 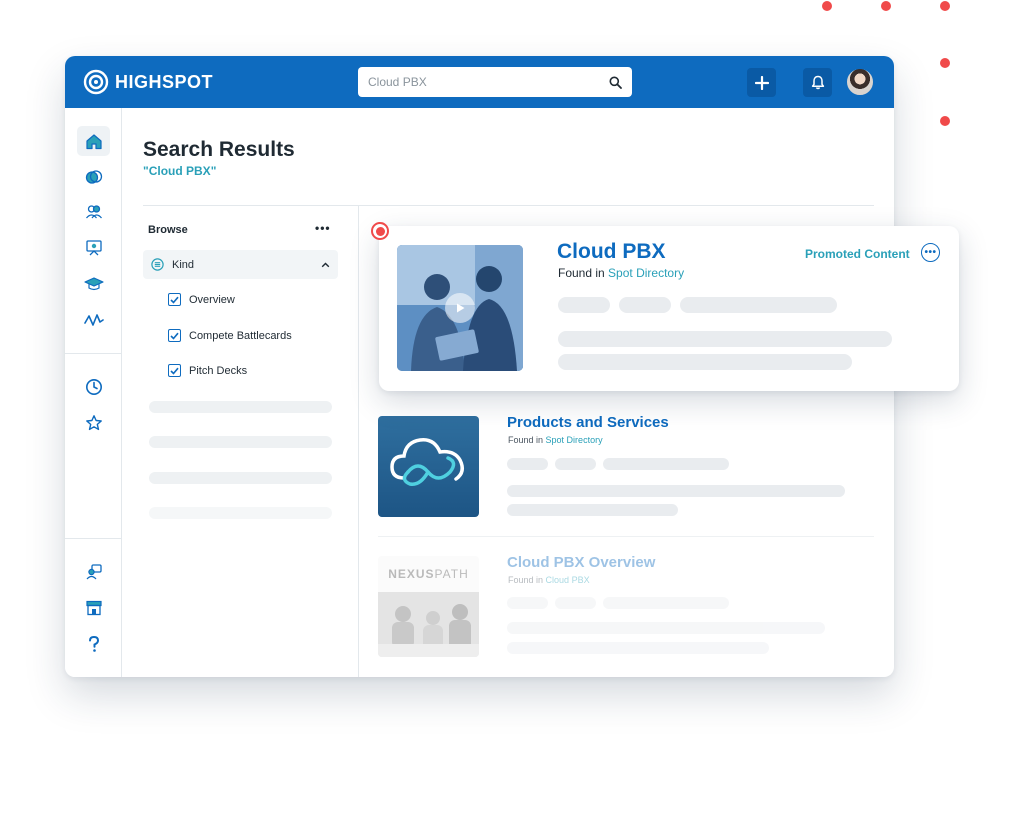 What do you see at coordinates (325, 265) in the screenshot?
I see `chevron-up-icon` at bounding box center [325, 265].